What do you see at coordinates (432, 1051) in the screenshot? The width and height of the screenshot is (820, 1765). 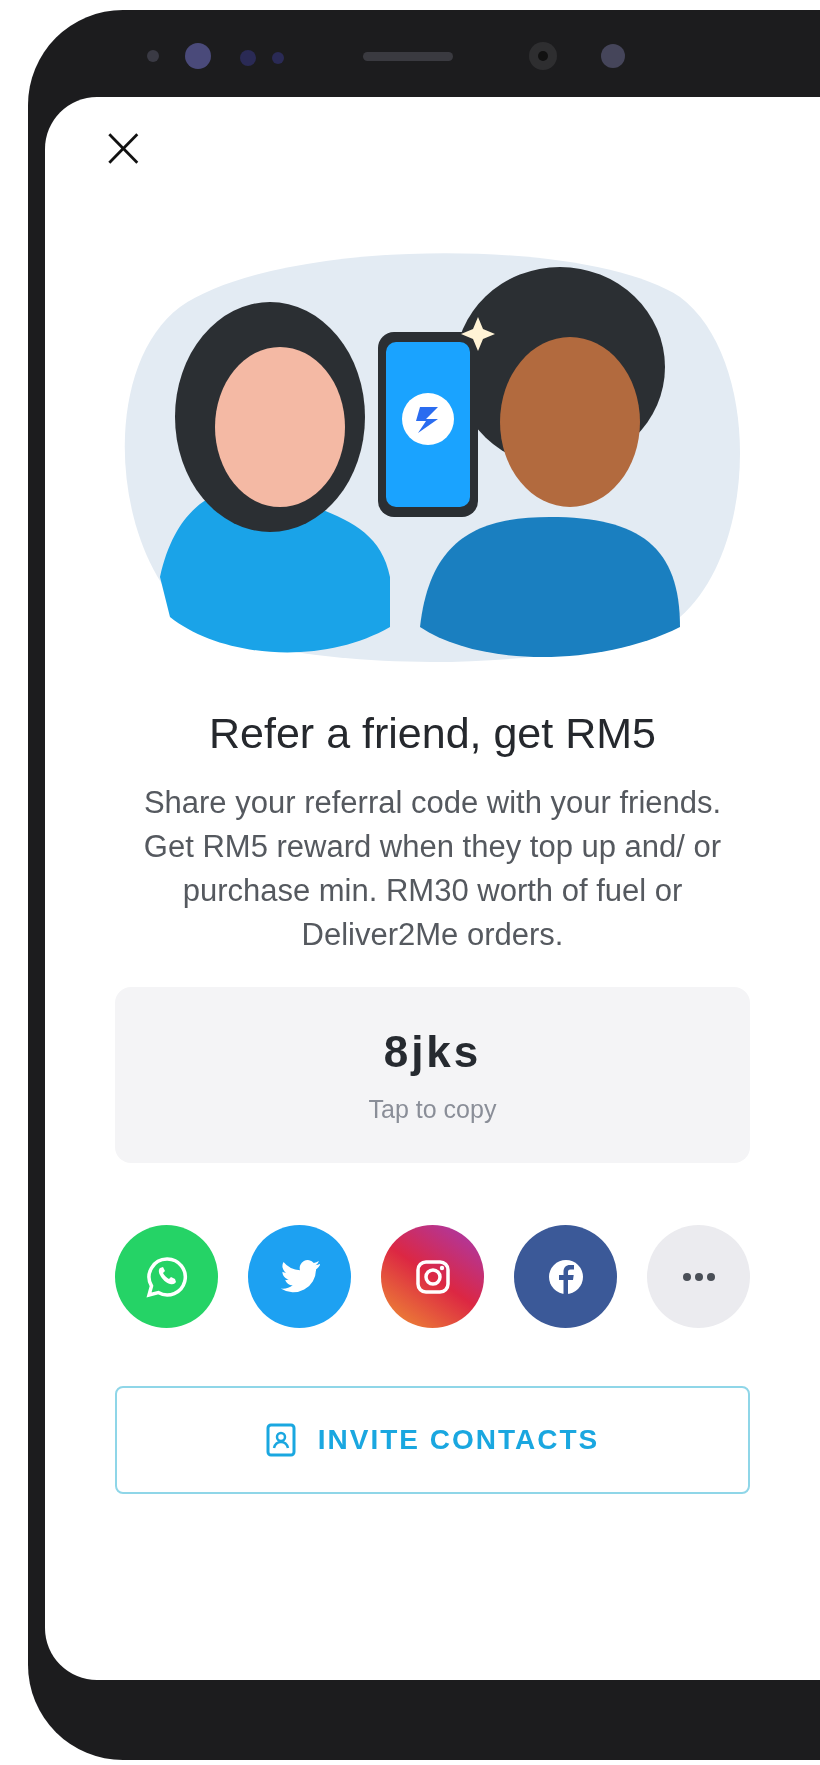 I see `referral-code-text: 8jks` at bounding box center [432, 1051].